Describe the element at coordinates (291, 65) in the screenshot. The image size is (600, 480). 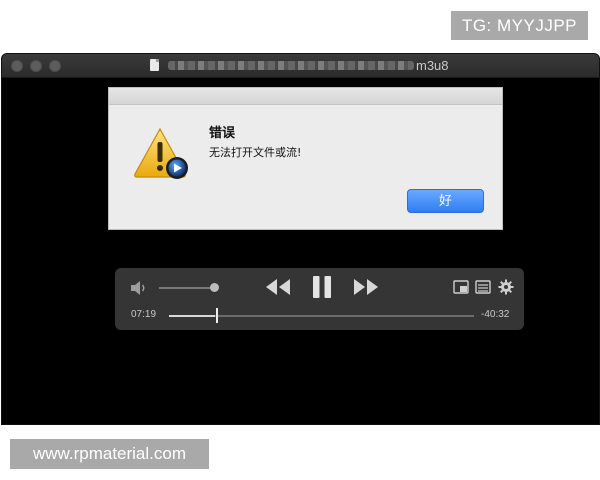
I see `window-title-blurred` at that location.